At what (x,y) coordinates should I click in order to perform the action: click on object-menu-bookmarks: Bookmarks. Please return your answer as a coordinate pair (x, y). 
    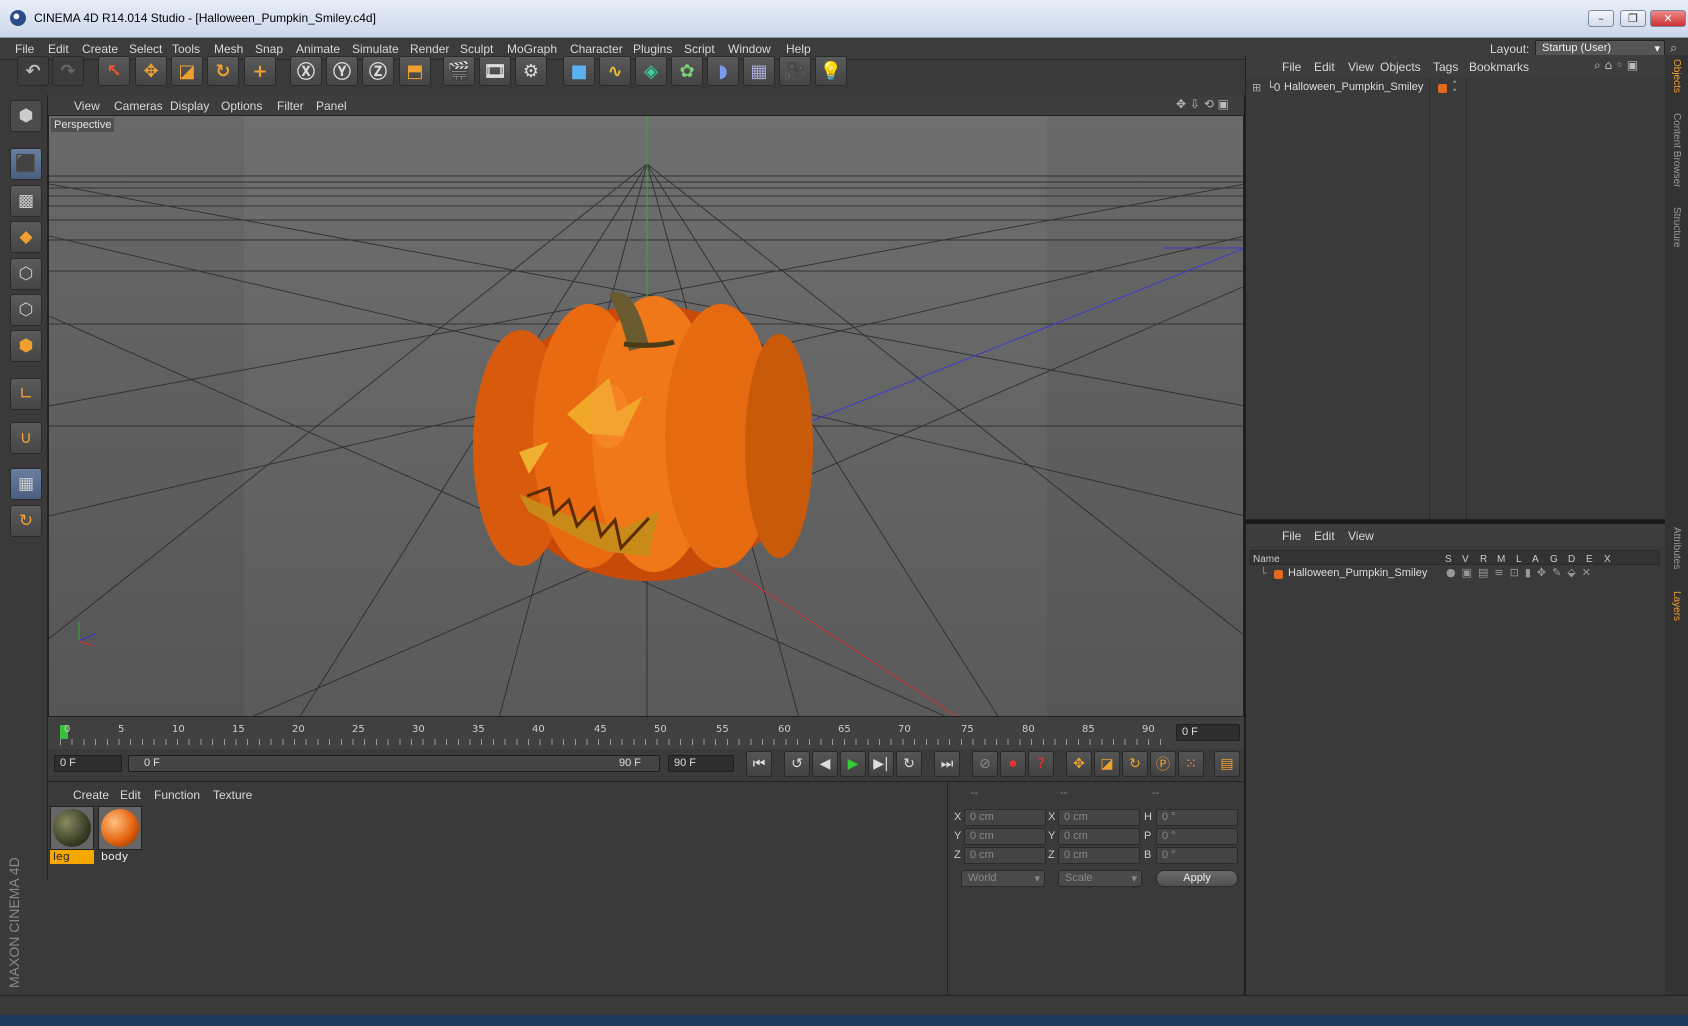
    Looking at the image, I should click on (1499, 67).